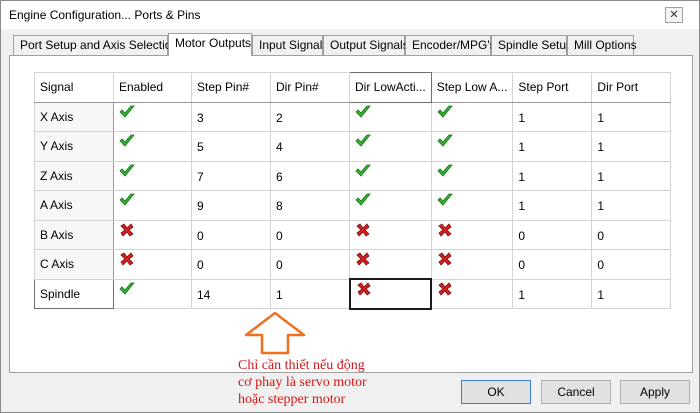  Describe the element at coordinates (294, 45) in the screenshot. I see `tab-label: Input Signals` at that location.